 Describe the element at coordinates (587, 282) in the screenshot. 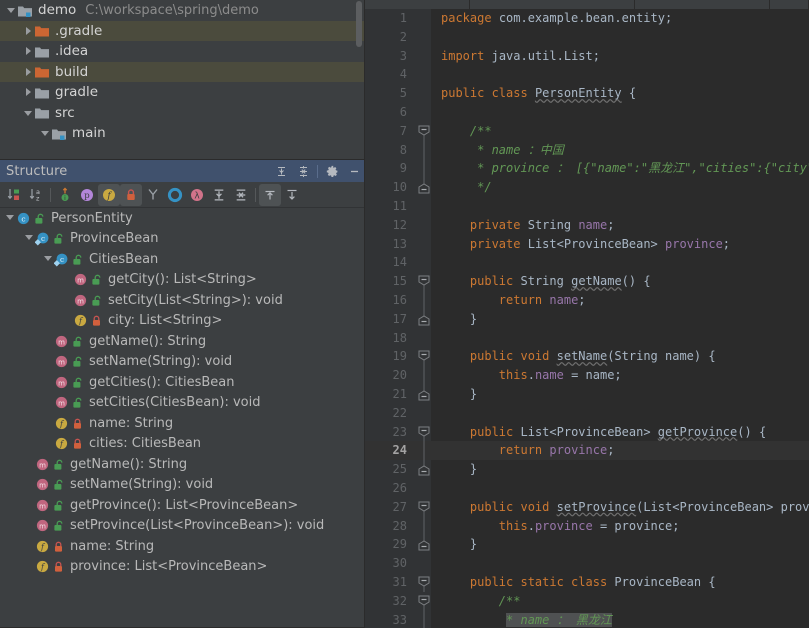

I see `code-line: 15 public String getName() {` at that location.